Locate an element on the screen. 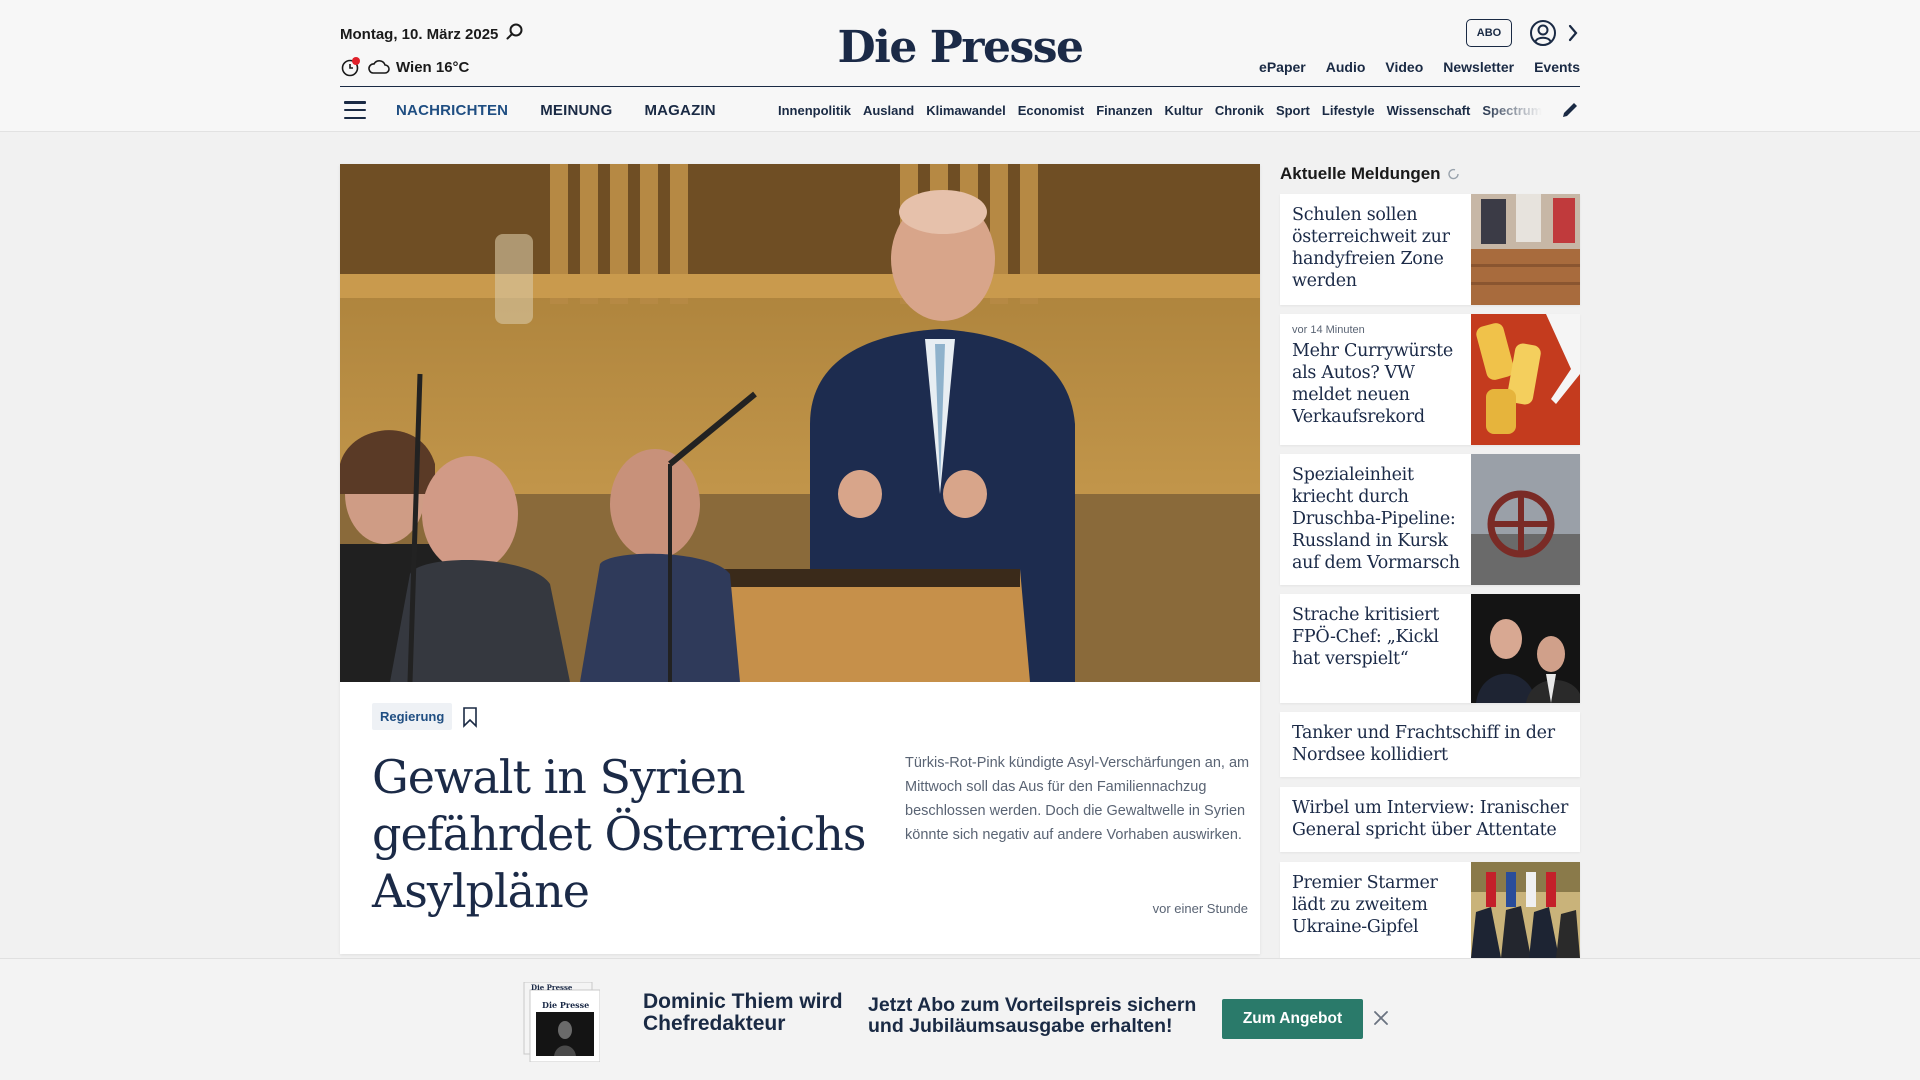 The width and height of the screenshot is (1920, 1080). nav-kultur: Kultur is located at coordinates (1184, 110).